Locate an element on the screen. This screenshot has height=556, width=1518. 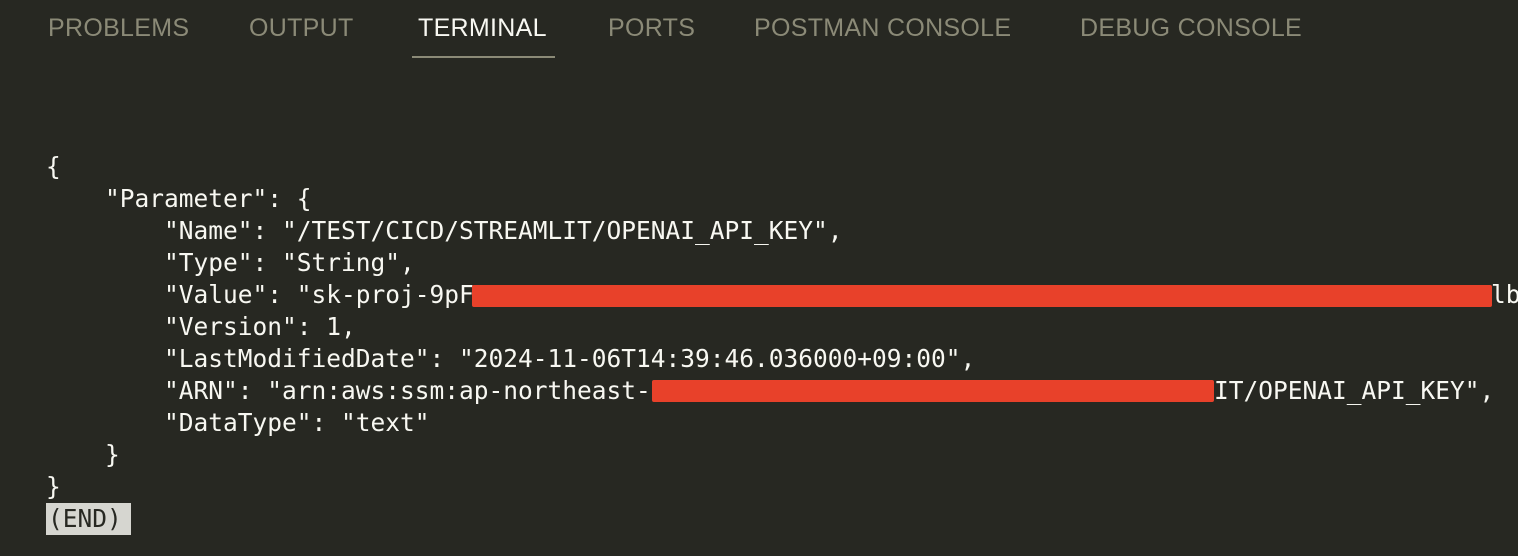
tab-postman-console: POSTMAN CONSOLE is located at coordinates (882, 36).